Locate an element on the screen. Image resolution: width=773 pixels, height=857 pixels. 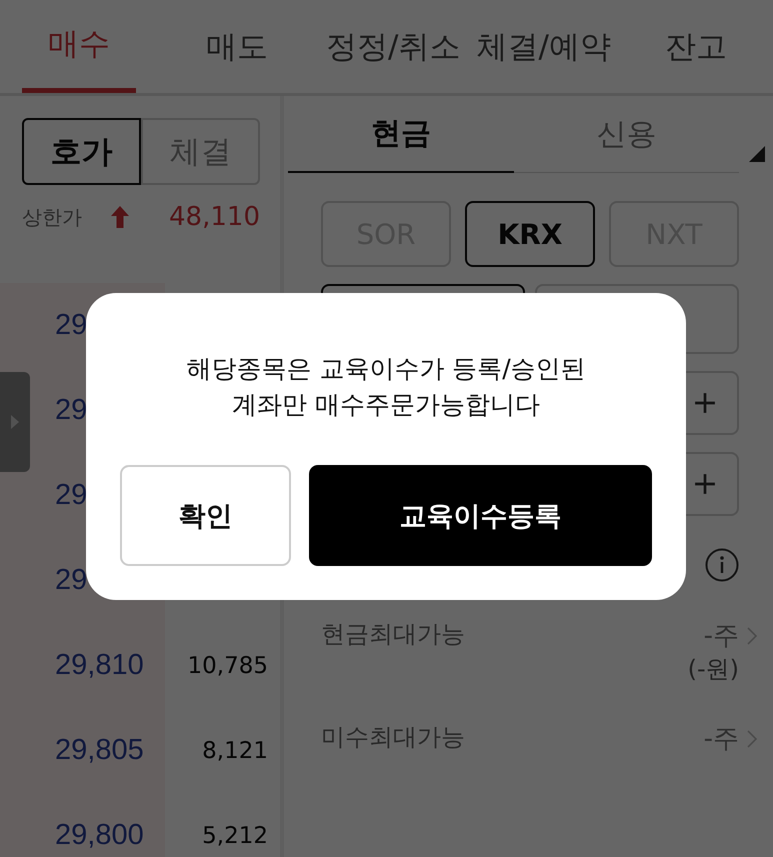
quote-toggle-button: 호가 is located at coordinates (81, 151).